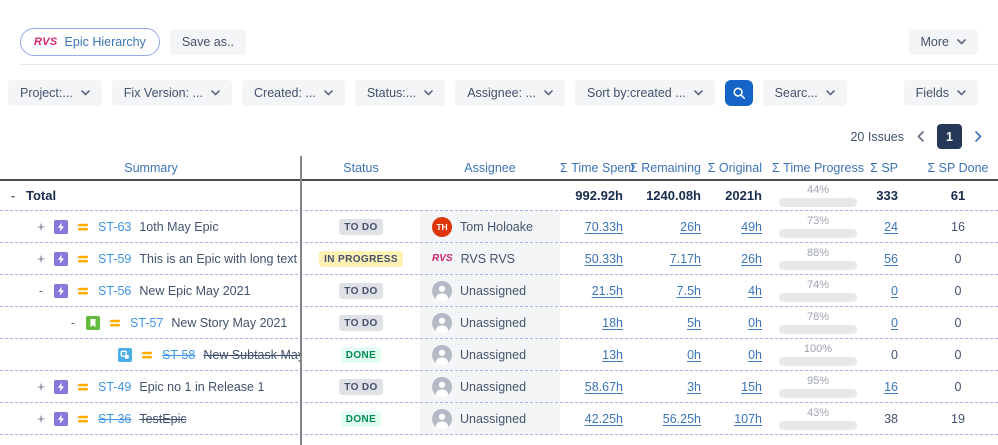 The image size is (998, 445). I want to click on column-header-status: Status, so click(361, 168).